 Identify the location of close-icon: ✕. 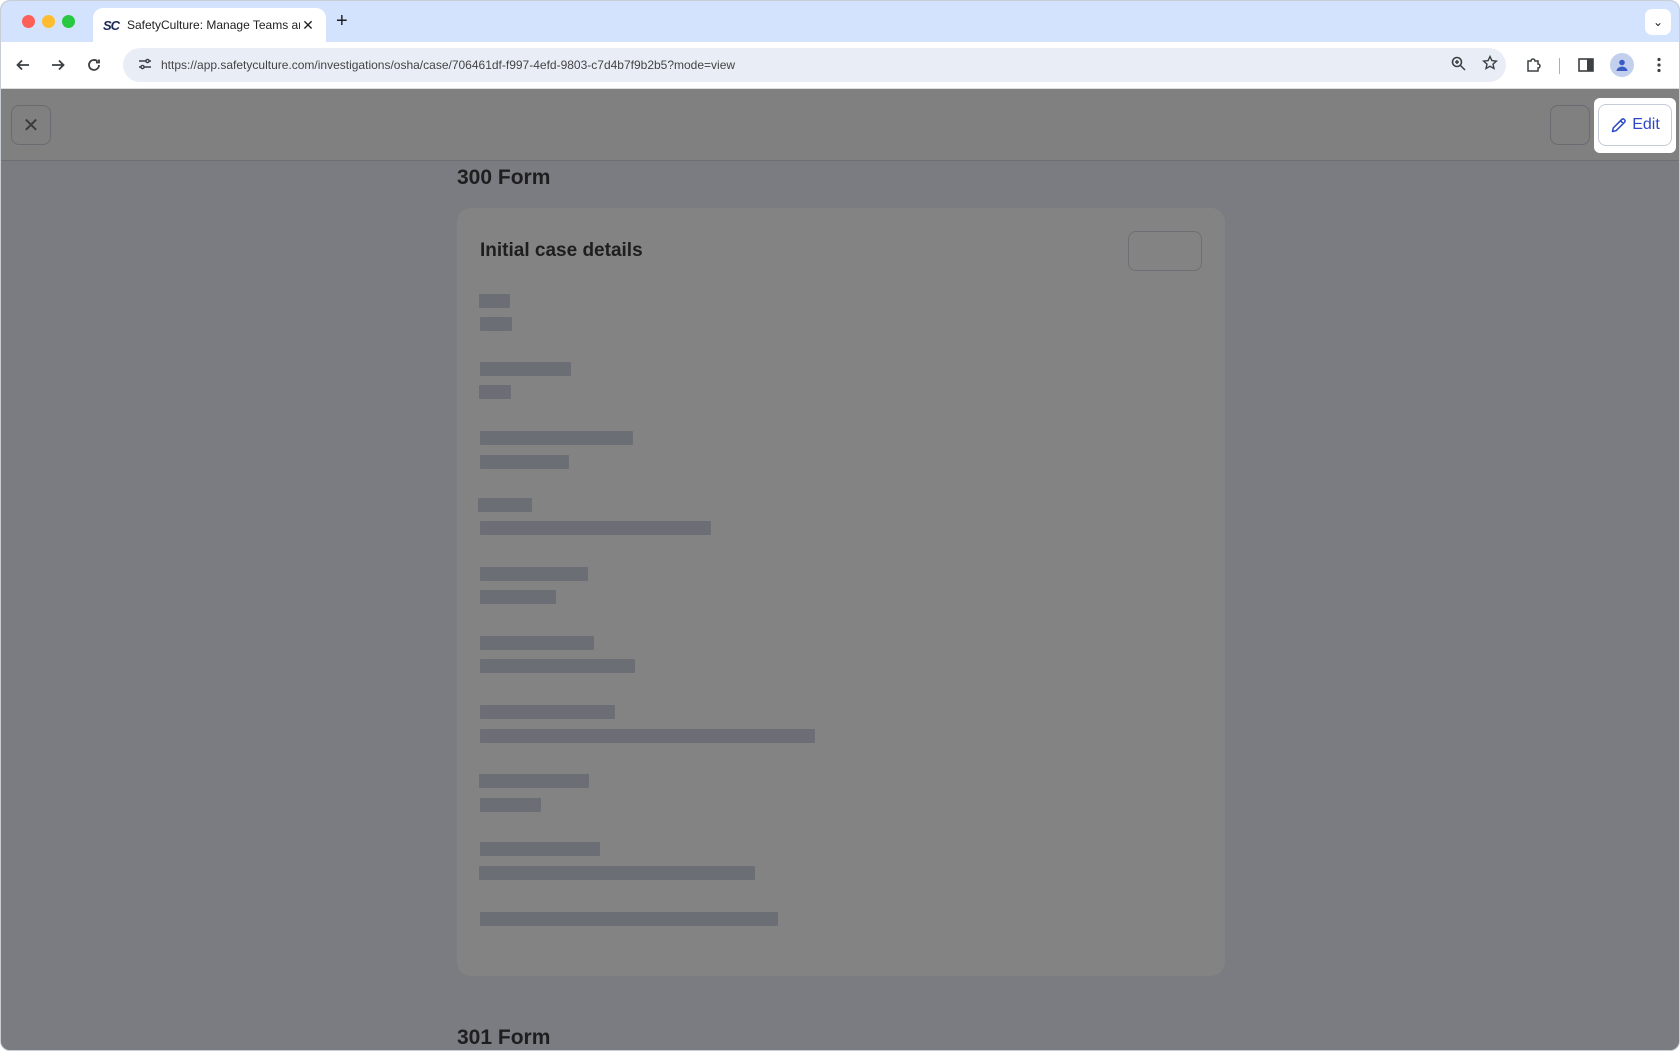
(31, 125).